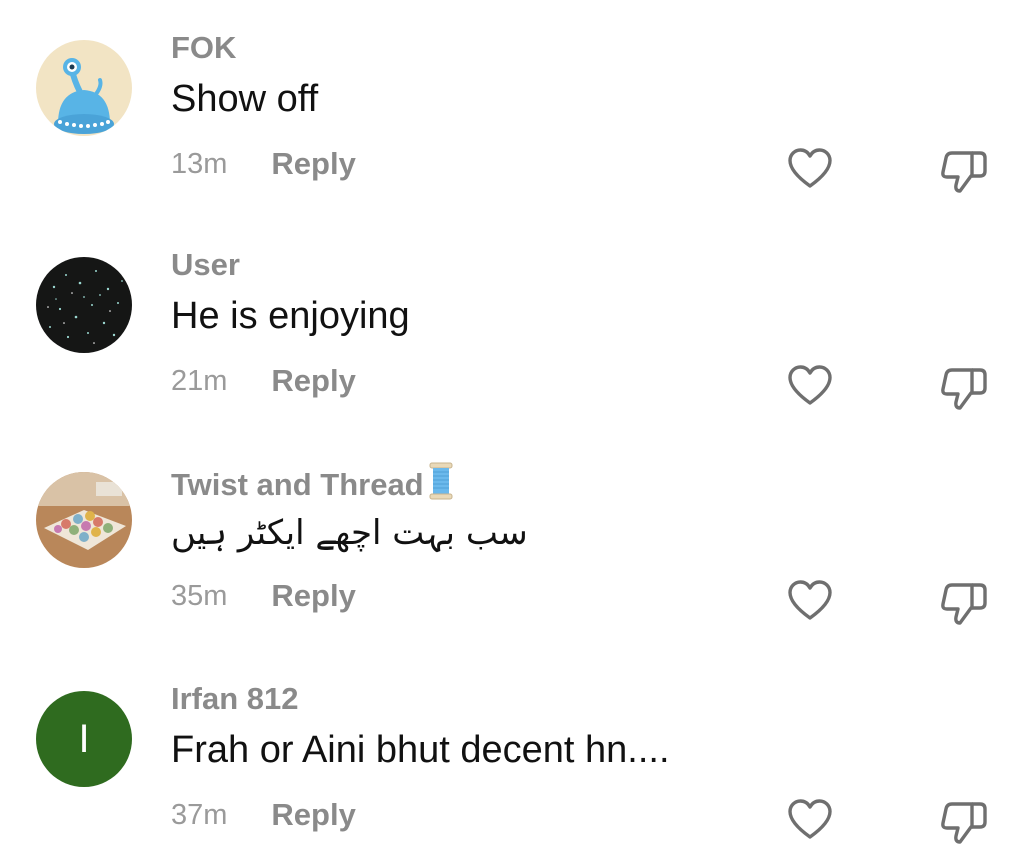  I want to click on timestamp: 37m, so click(199, 814).